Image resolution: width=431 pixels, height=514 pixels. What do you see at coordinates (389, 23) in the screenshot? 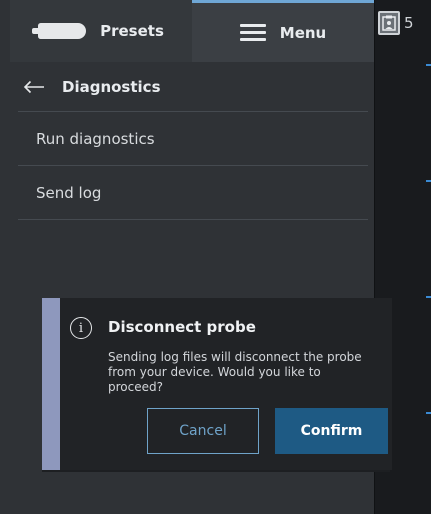
I see `clipboard-icon` at bounding box center [389, 23].